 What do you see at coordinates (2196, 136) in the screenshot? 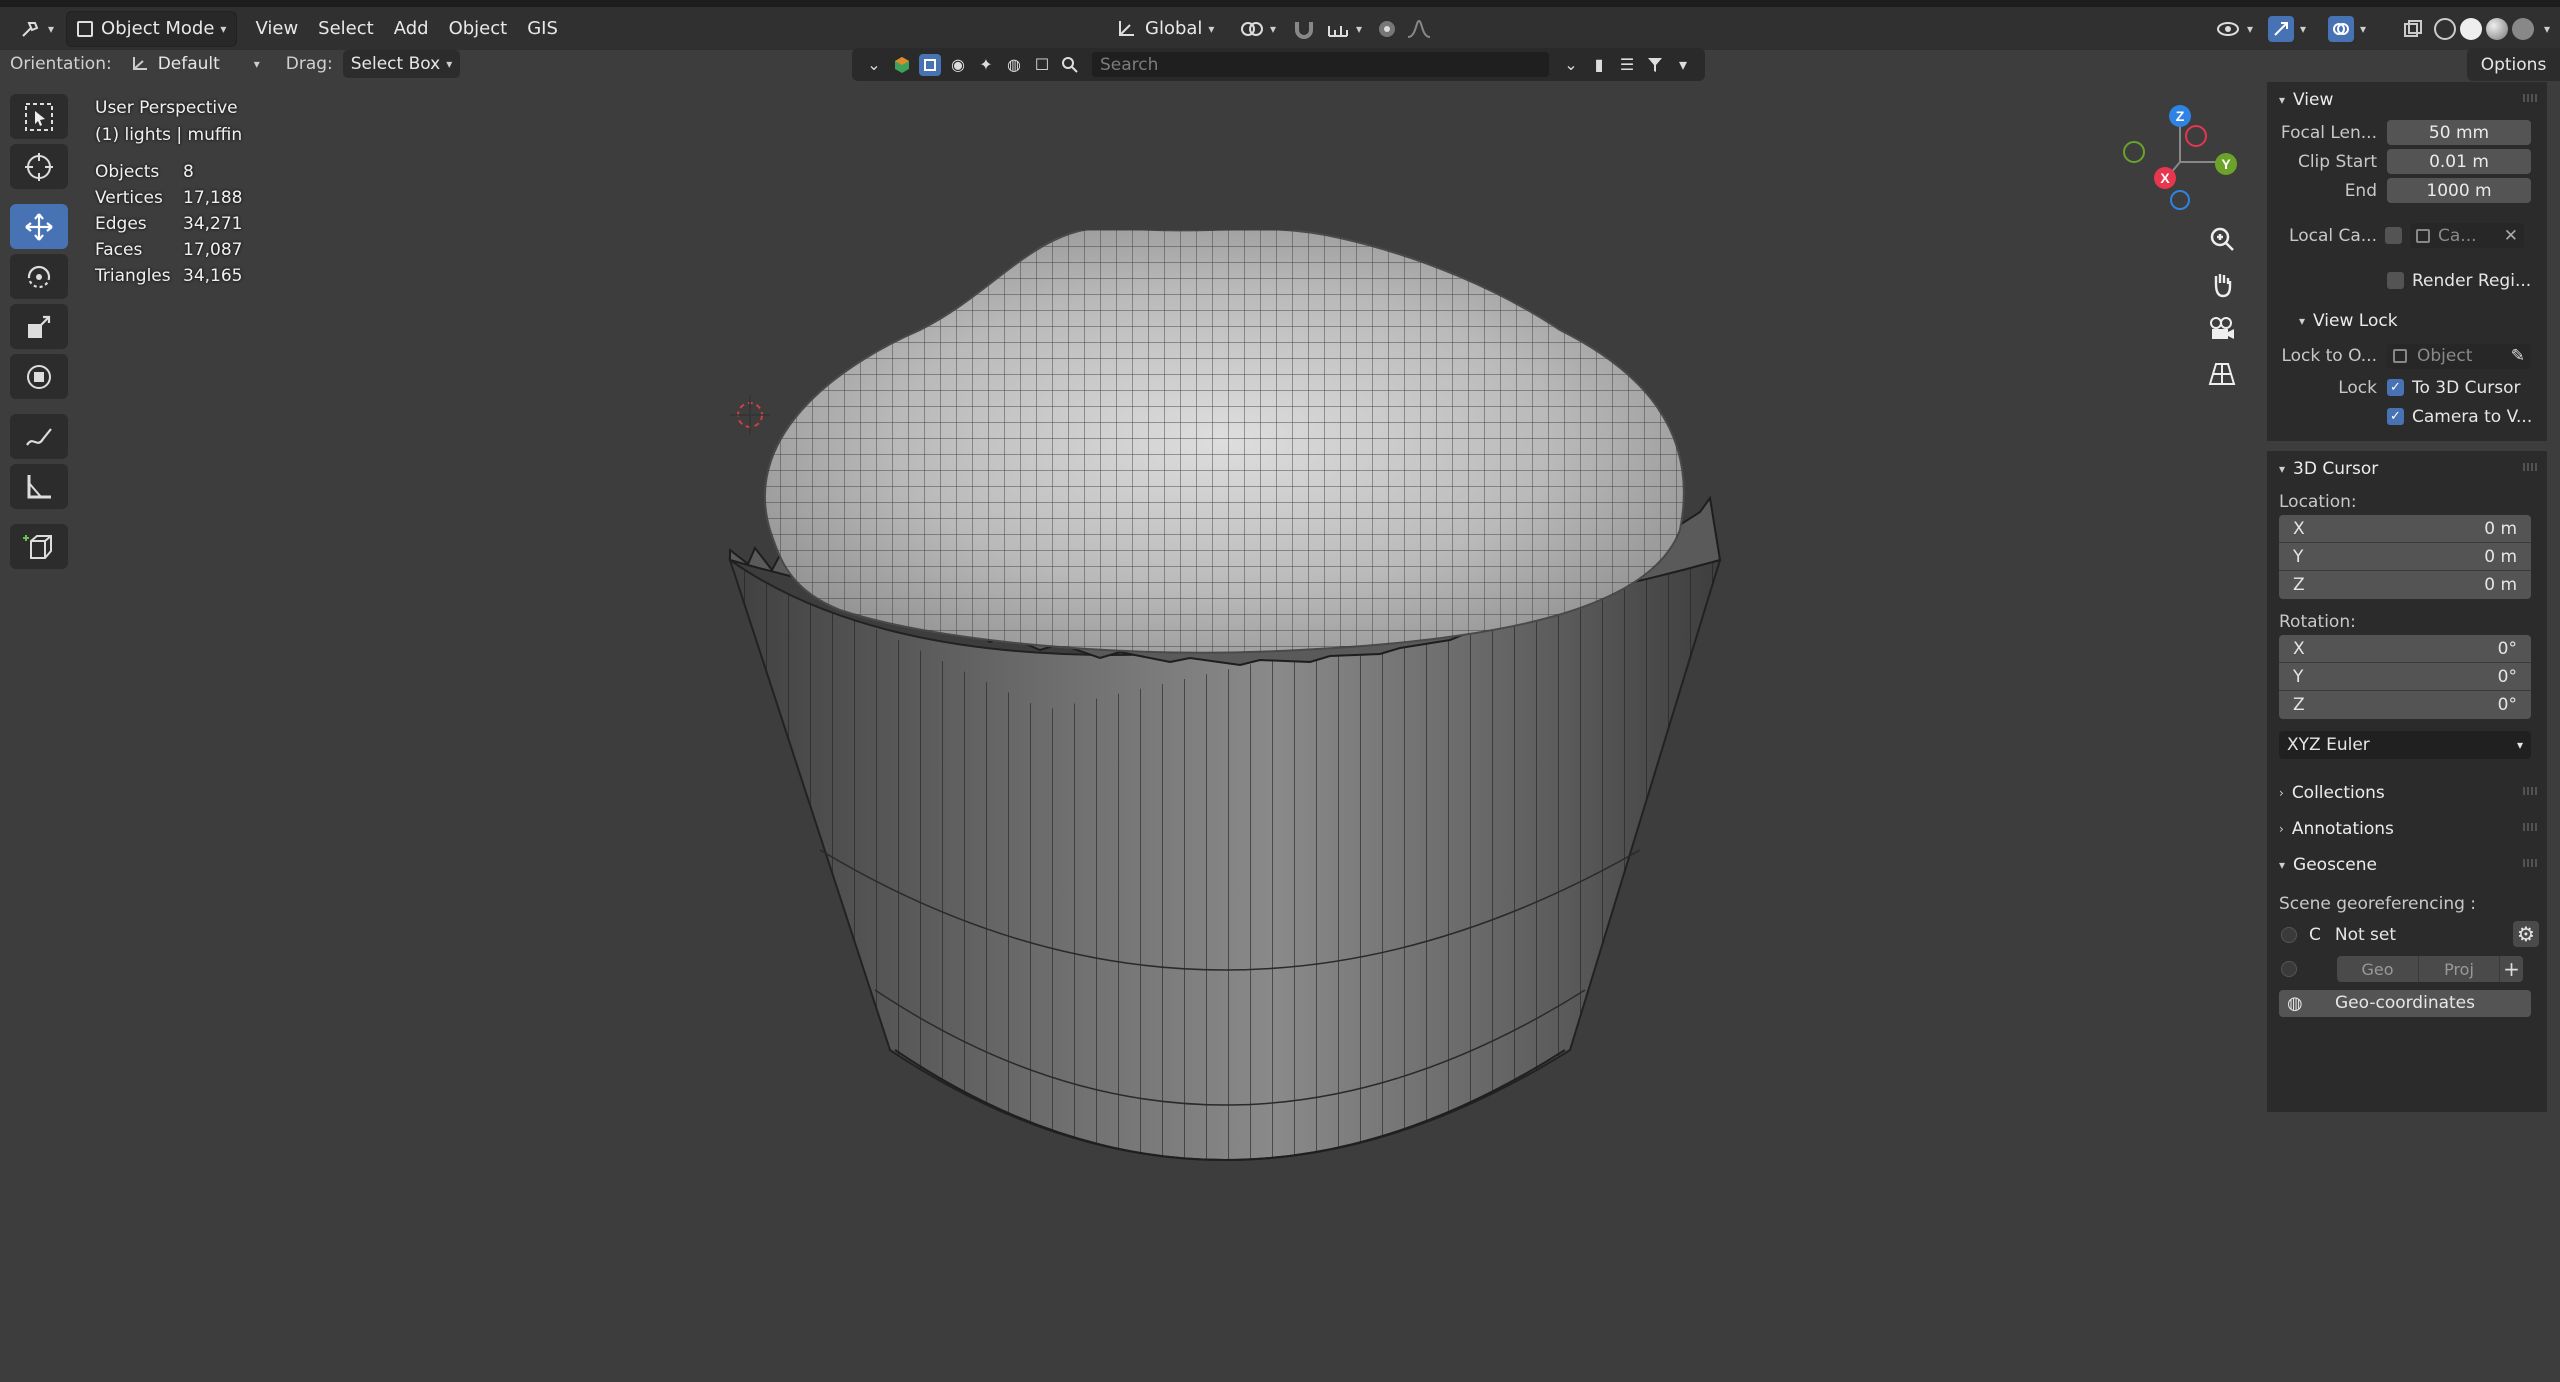
I see `neg-x-axis-handle` at bounding box center [2196, 136].